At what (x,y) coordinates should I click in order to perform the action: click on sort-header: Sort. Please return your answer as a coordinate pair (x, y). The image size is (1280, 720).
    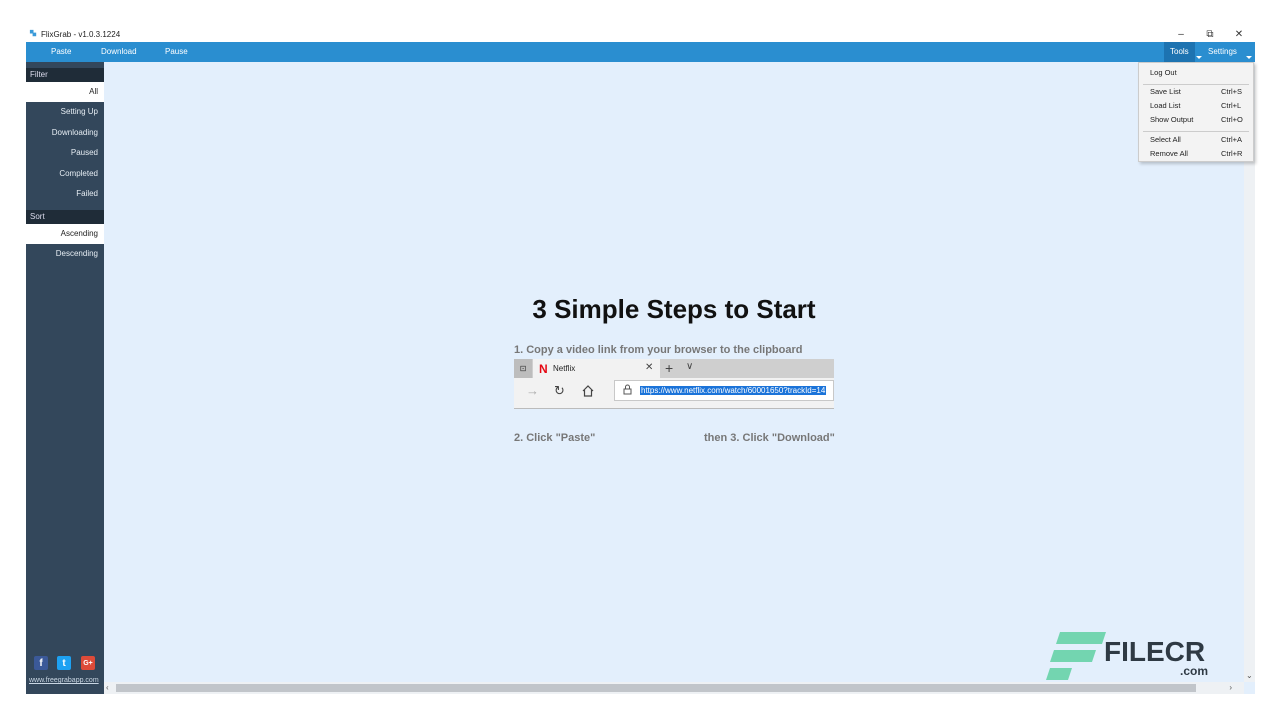
    Looking at the image, I should click on (65, 217).